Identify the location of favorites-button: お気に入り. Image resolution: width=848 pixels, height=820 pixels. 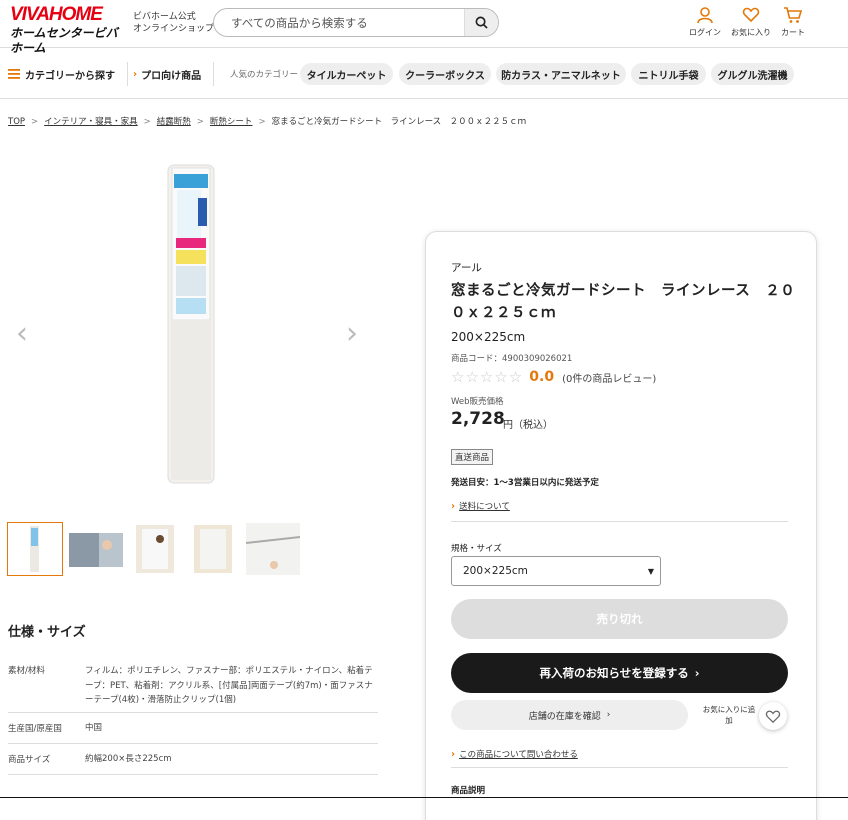
(751, 22).